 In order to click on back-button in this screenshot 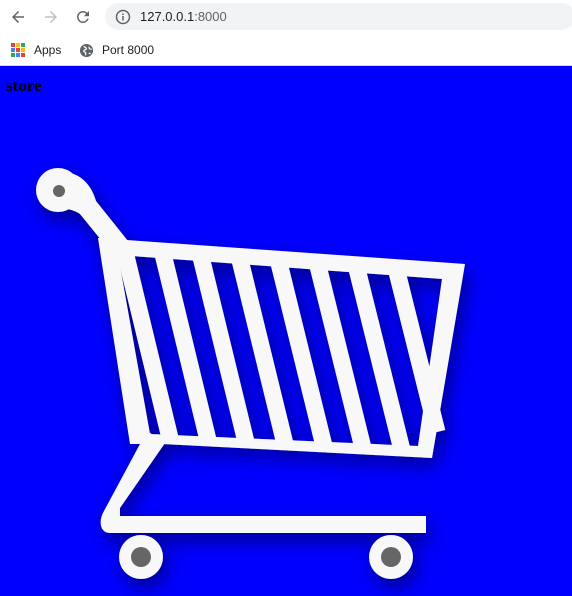, I will do `click(18, 17)`.